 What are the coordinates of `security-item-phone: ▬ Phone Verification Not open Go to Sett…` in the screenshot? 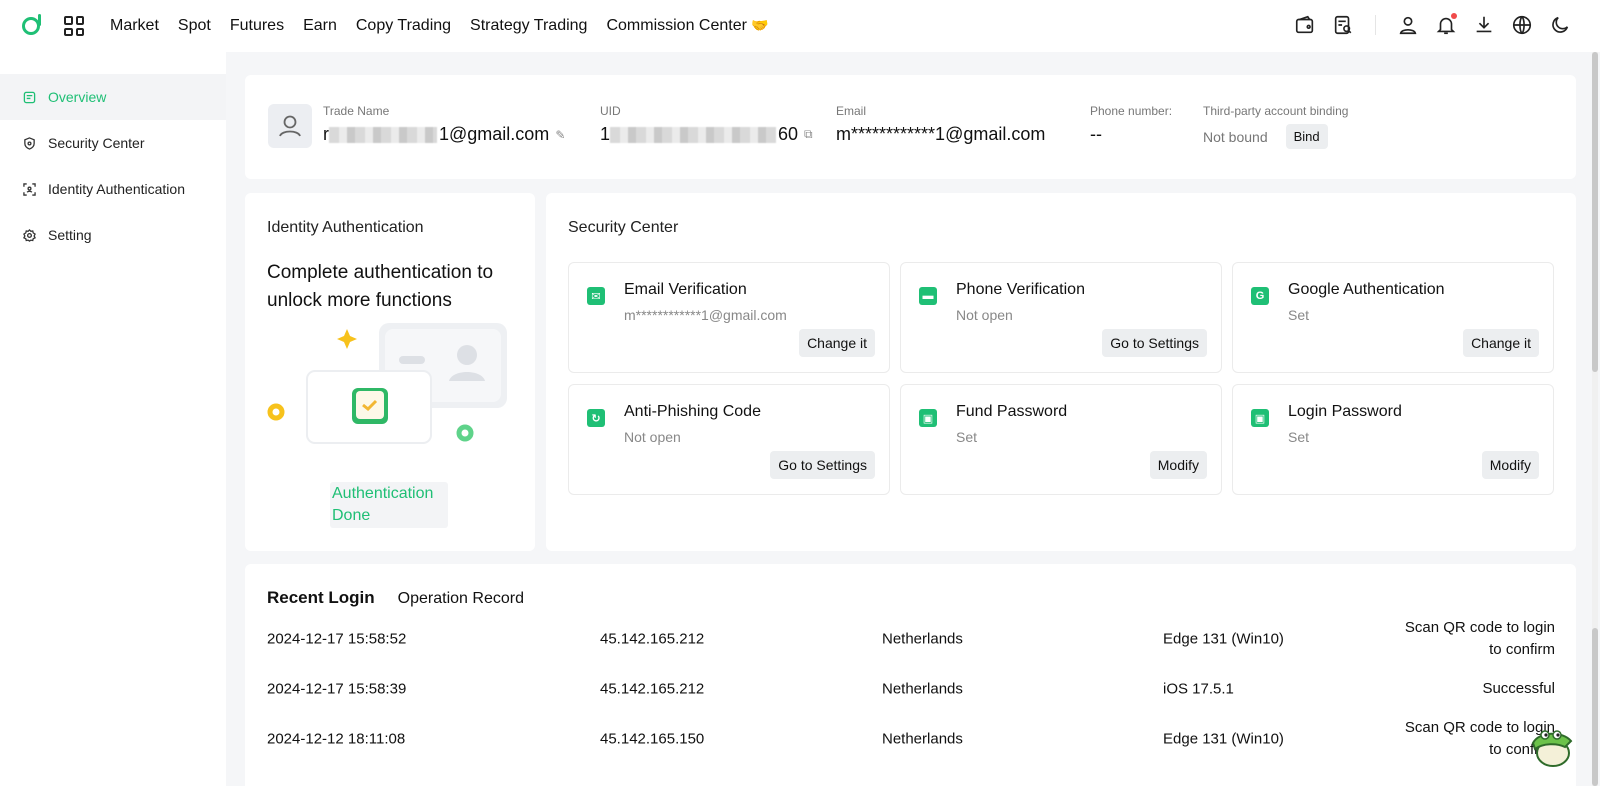 It's located at (1061, 317).